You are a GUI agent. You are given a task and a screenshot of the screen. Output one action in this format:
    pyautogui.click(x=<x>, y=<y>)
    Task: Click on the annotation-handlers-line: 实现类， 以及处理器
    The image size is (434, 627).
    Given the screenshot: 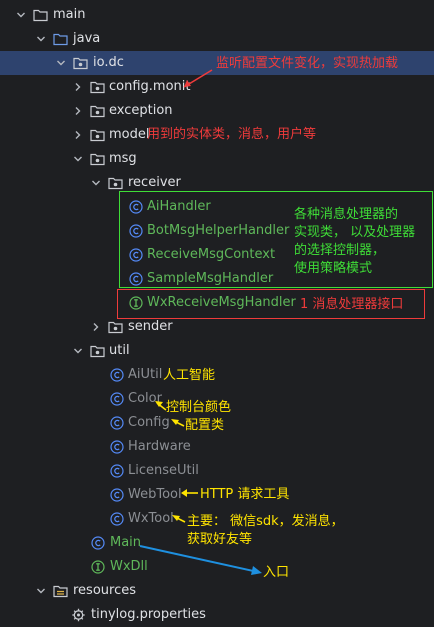 What is the action you would take?
    pyautogui.click(x=355, y=232)
    